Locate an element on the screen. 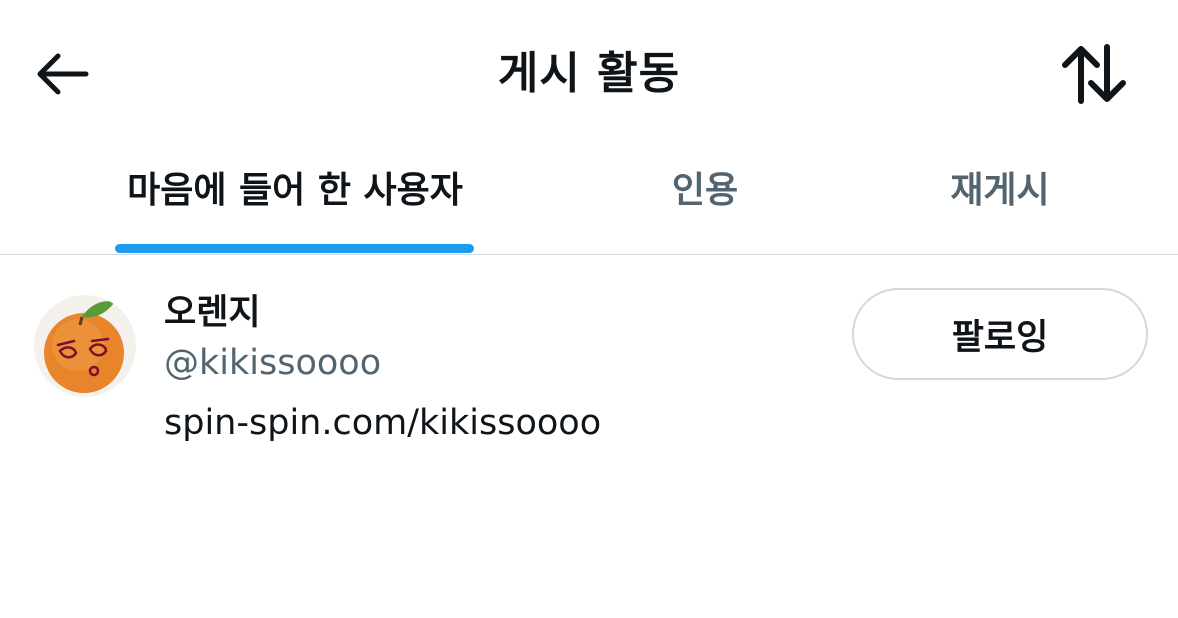 The width and height of the screenshot is (1178, 618). sort-button is located at coordinates (1094, 74).